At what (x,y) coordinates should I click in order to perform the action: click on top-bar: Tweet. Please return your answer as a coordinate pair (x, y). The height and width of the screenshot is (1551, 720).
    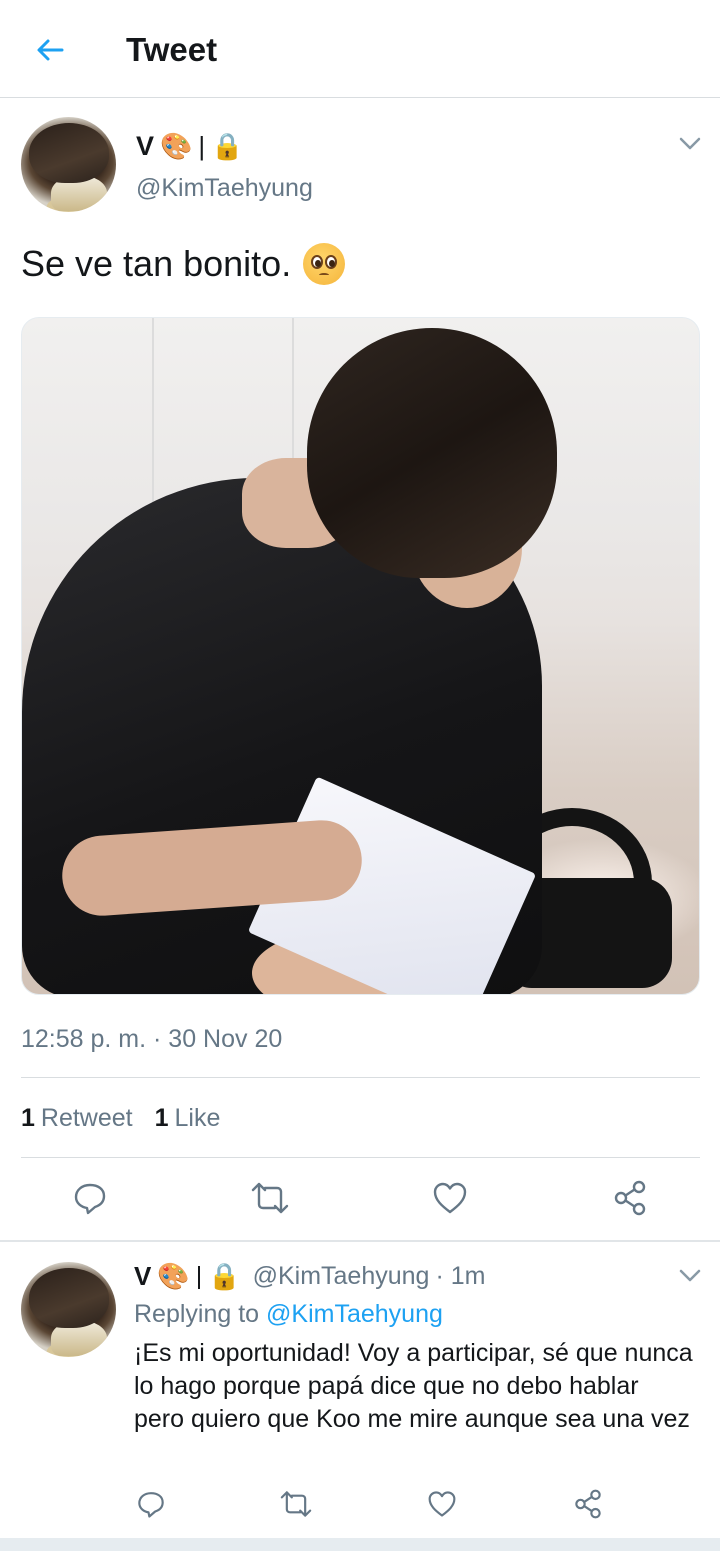
    Looking at the image, I should click on (360, 49).